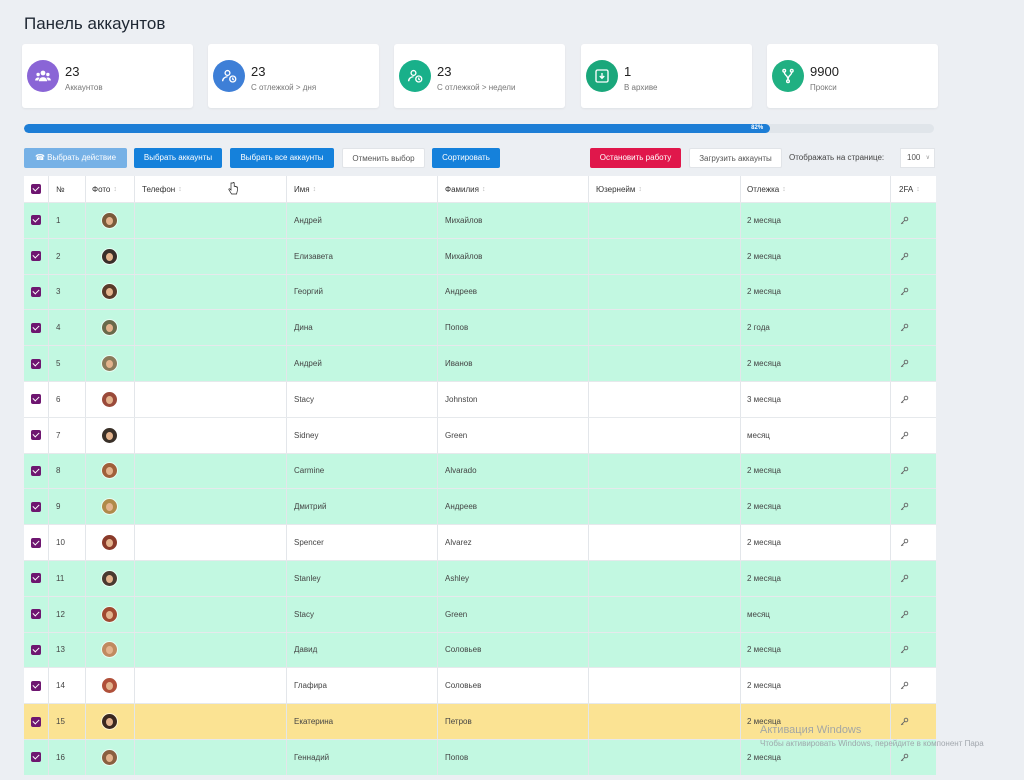  Describe the element at coordinates (480, 327) in the screenshot. I see `table-row: 4 Дина Попов 2 года` at that location.